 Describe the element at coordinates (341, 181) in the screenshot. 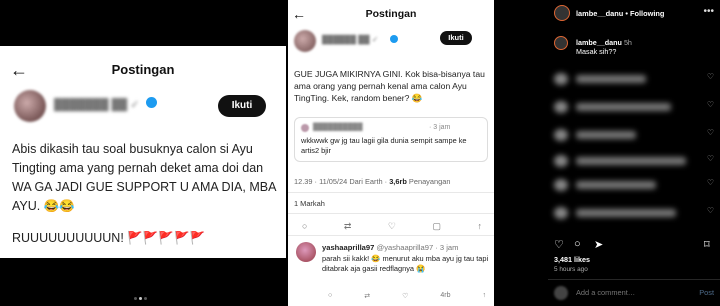

I see `timestamp: 12.39 · 11/05/24 Dari Earth ·` at that location.